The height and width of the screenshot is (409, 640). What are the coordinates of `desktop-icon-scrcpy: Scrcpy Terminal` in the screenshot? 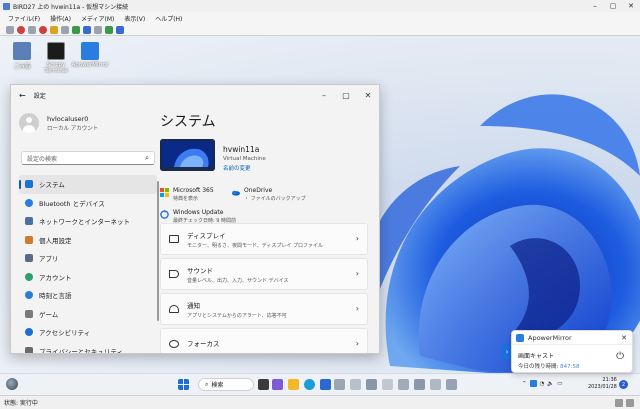 It's located at (56, 58).